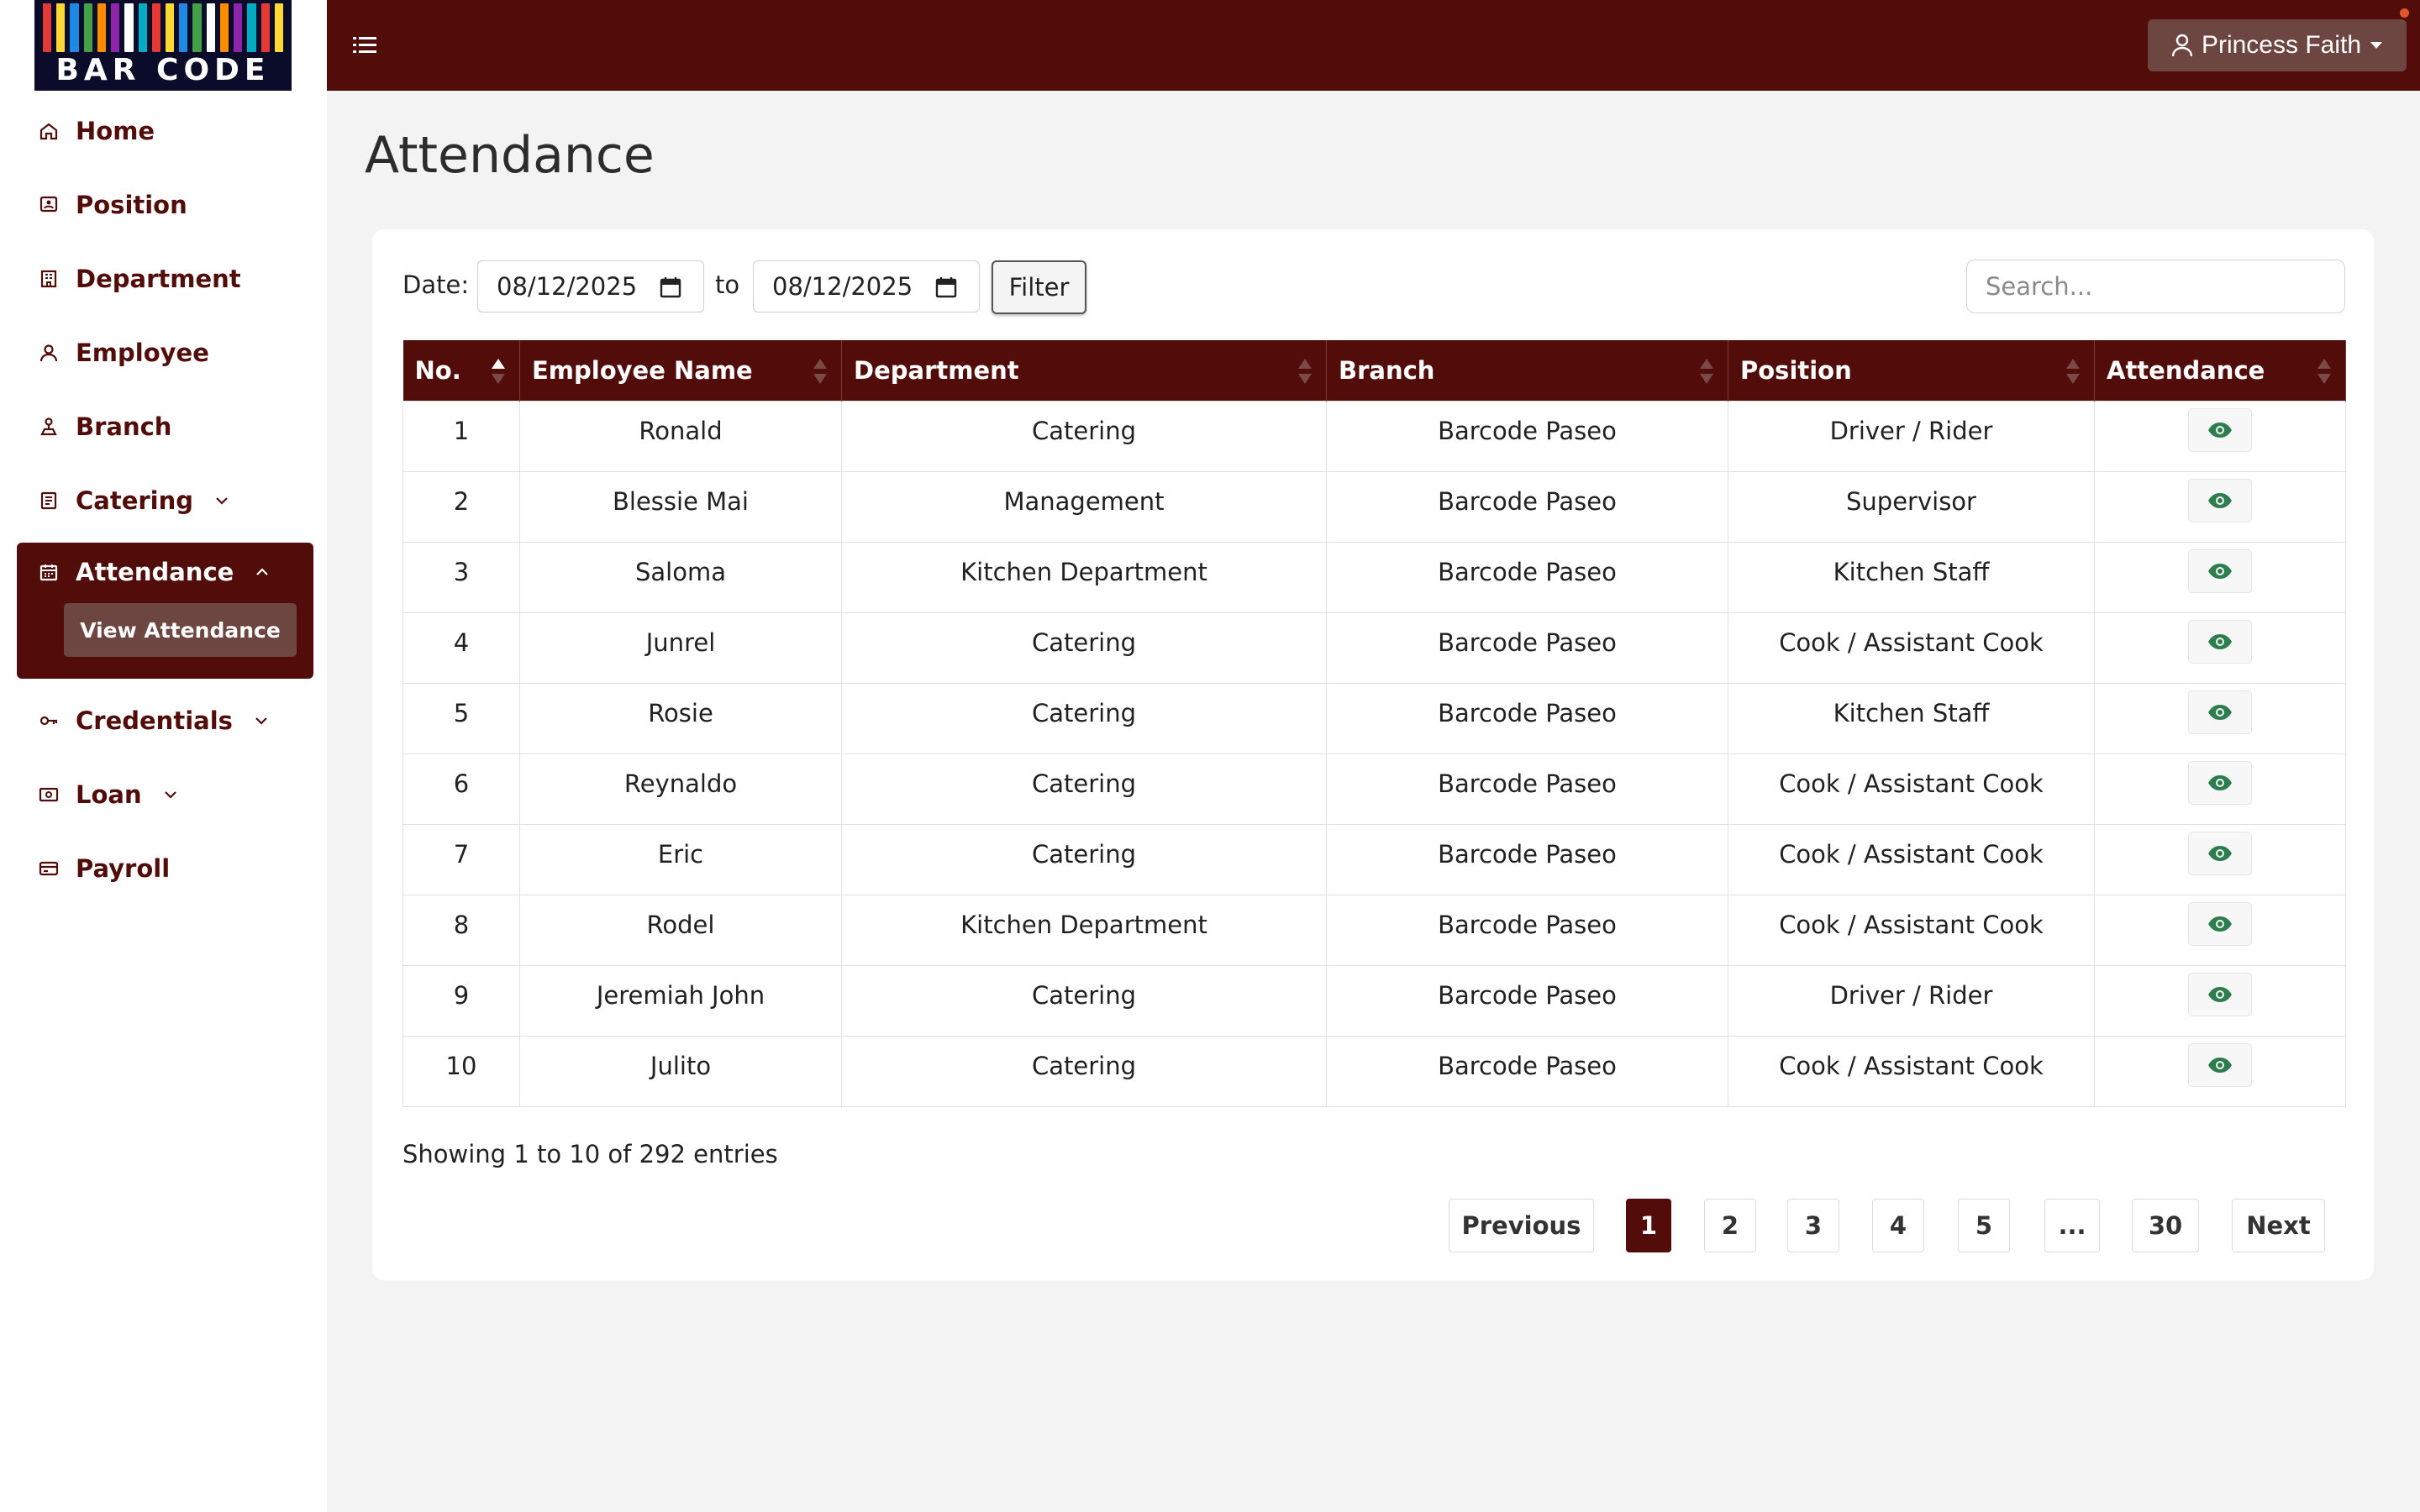 The width and height of the screenshot is (2420, 1512). I want to click on view-attendance-link: View Attendance, so click(180, 630).